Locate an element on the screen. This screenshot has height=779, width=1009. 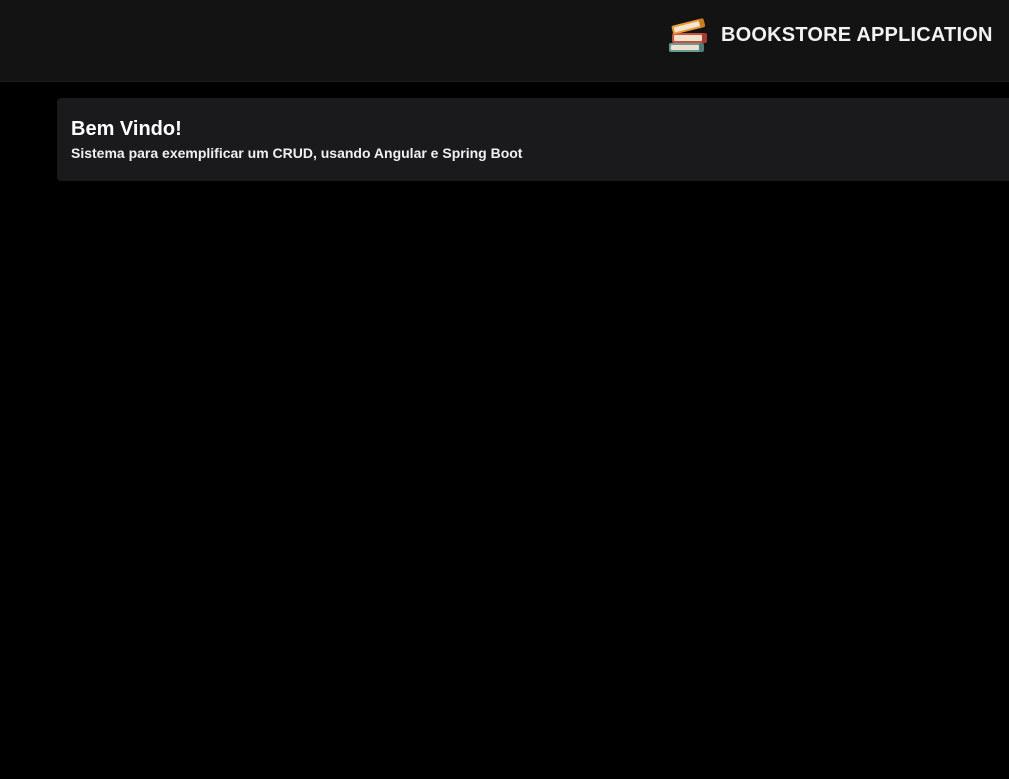
books-stack-icon is located at coordinates (688, 35).